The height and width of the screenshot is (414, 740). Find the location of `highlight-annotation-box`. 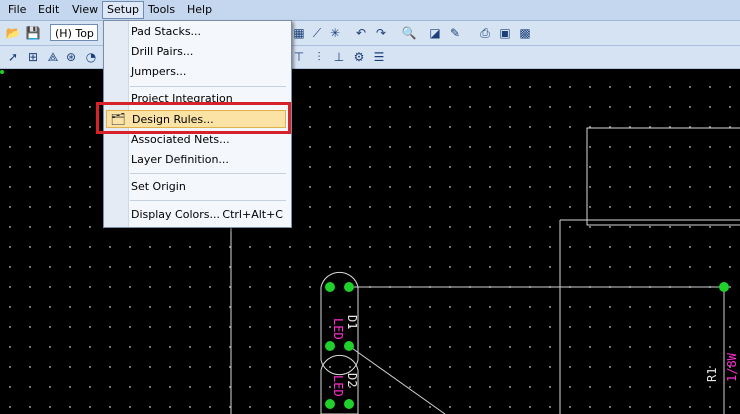

highlight-annotation-box is located at coordinates (193, 118).